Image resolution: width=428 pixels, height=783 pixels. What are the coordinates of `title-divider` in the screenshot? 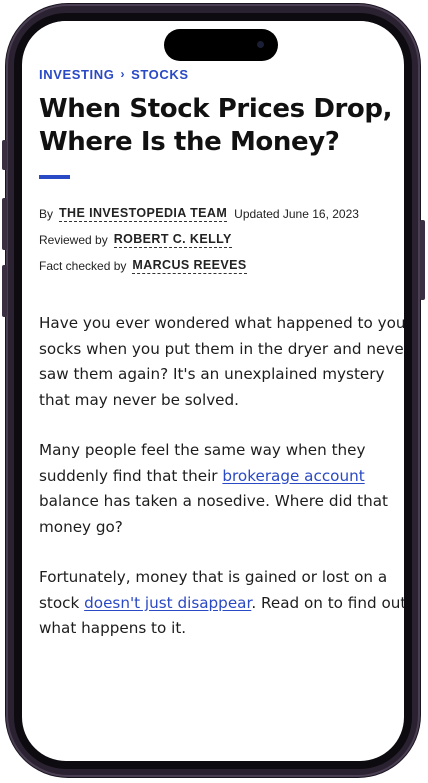 It's located at (54, 177).